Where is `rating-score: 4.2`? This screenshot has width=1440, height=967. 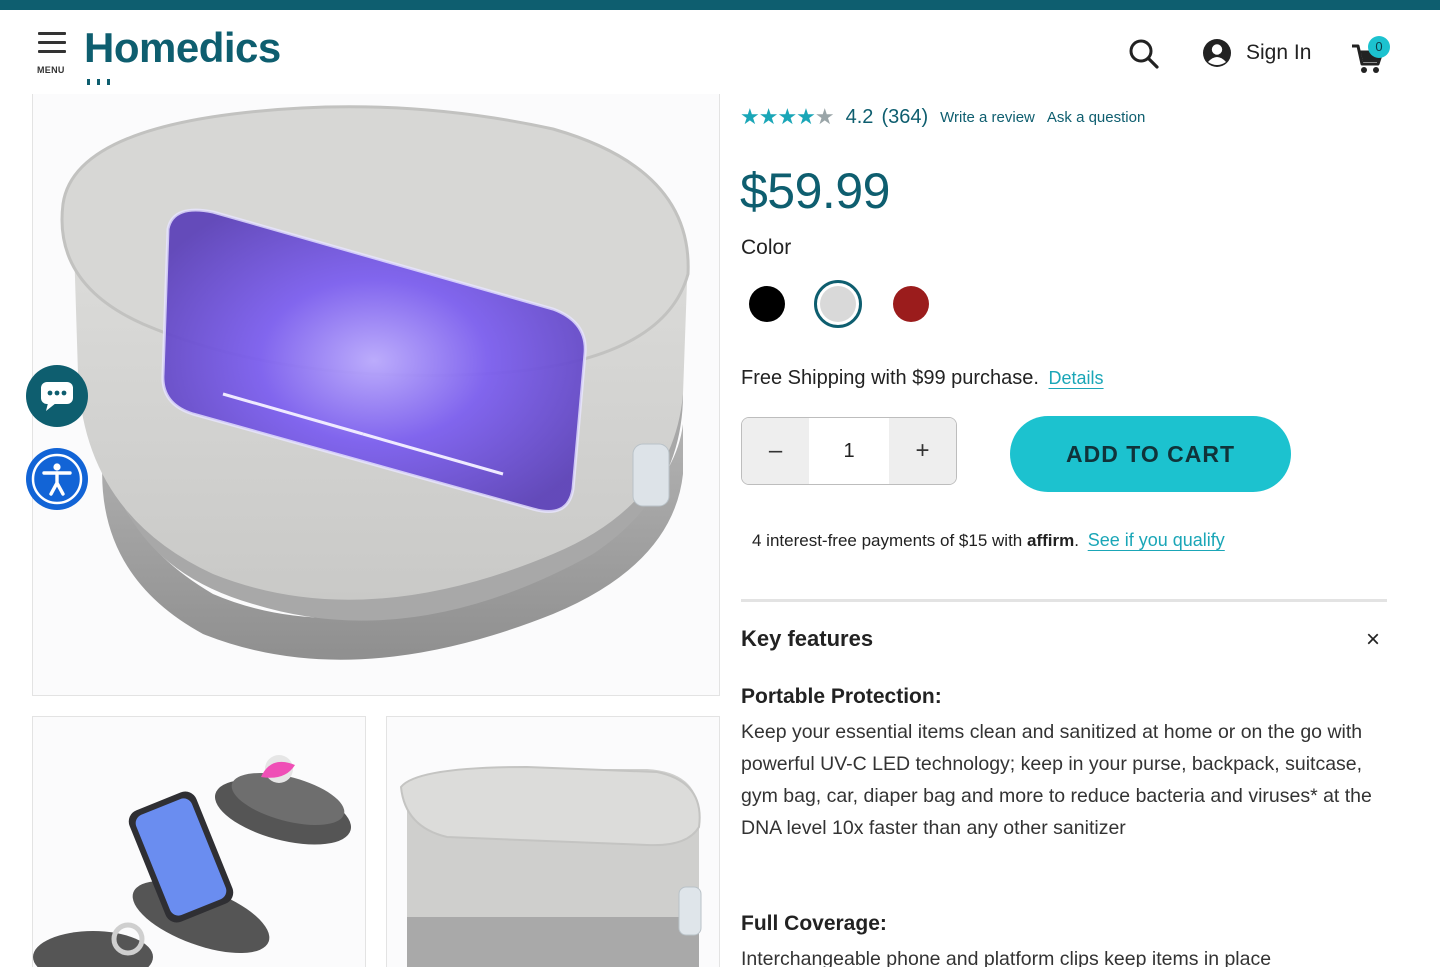 rating-score: 4.2 is located at coordinates (859, 116).